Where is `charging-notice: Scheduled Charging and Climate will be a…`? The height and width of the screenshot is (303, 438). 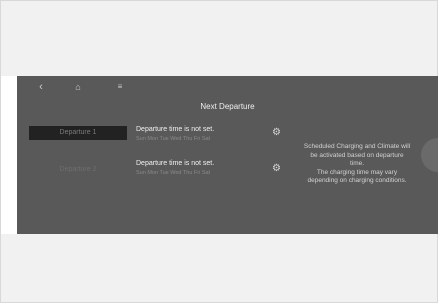 charging-notice: Scheduled Charging and Climate will be a… is located at coordinates (357, 164).